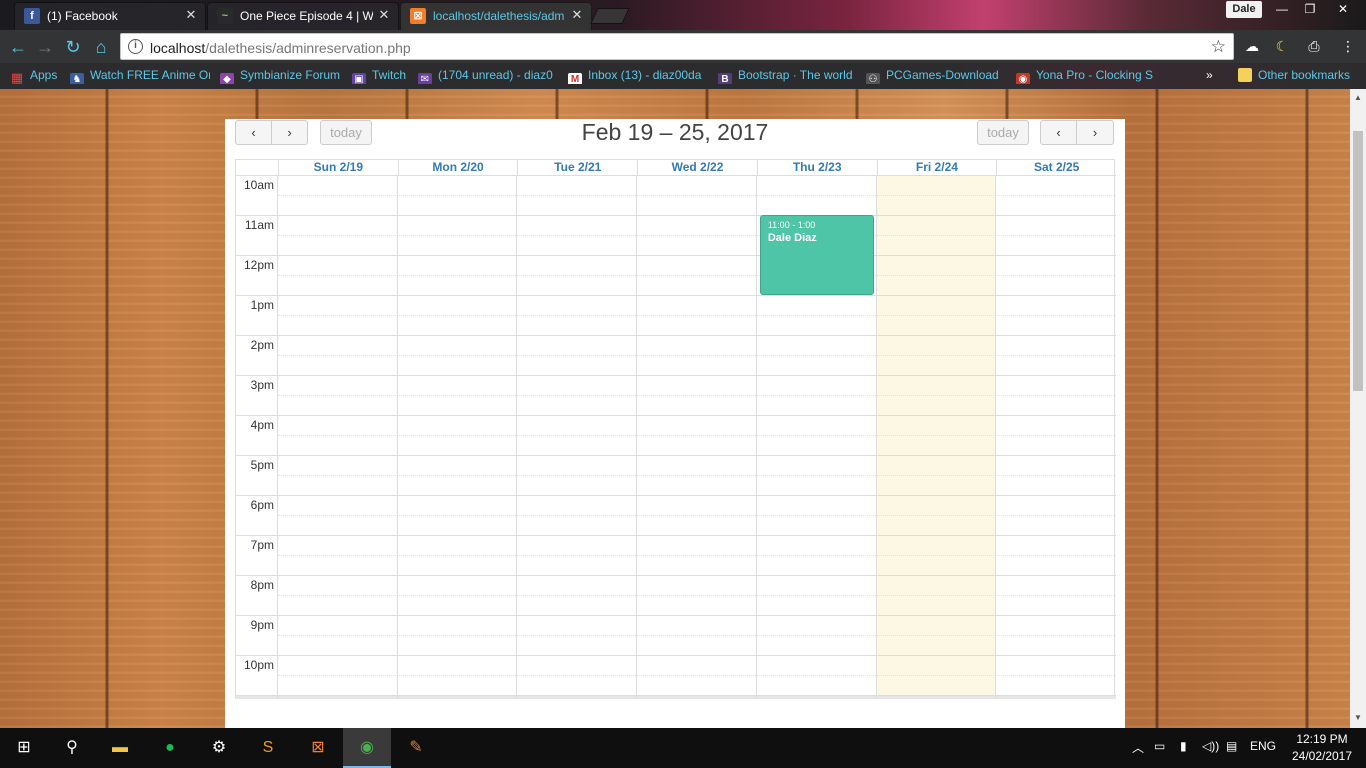 This screenshot has height=768, width=1366. Describe the element at coordinates (72, 748) in the screenshot. I see `search-icon: ⚲` at that location.